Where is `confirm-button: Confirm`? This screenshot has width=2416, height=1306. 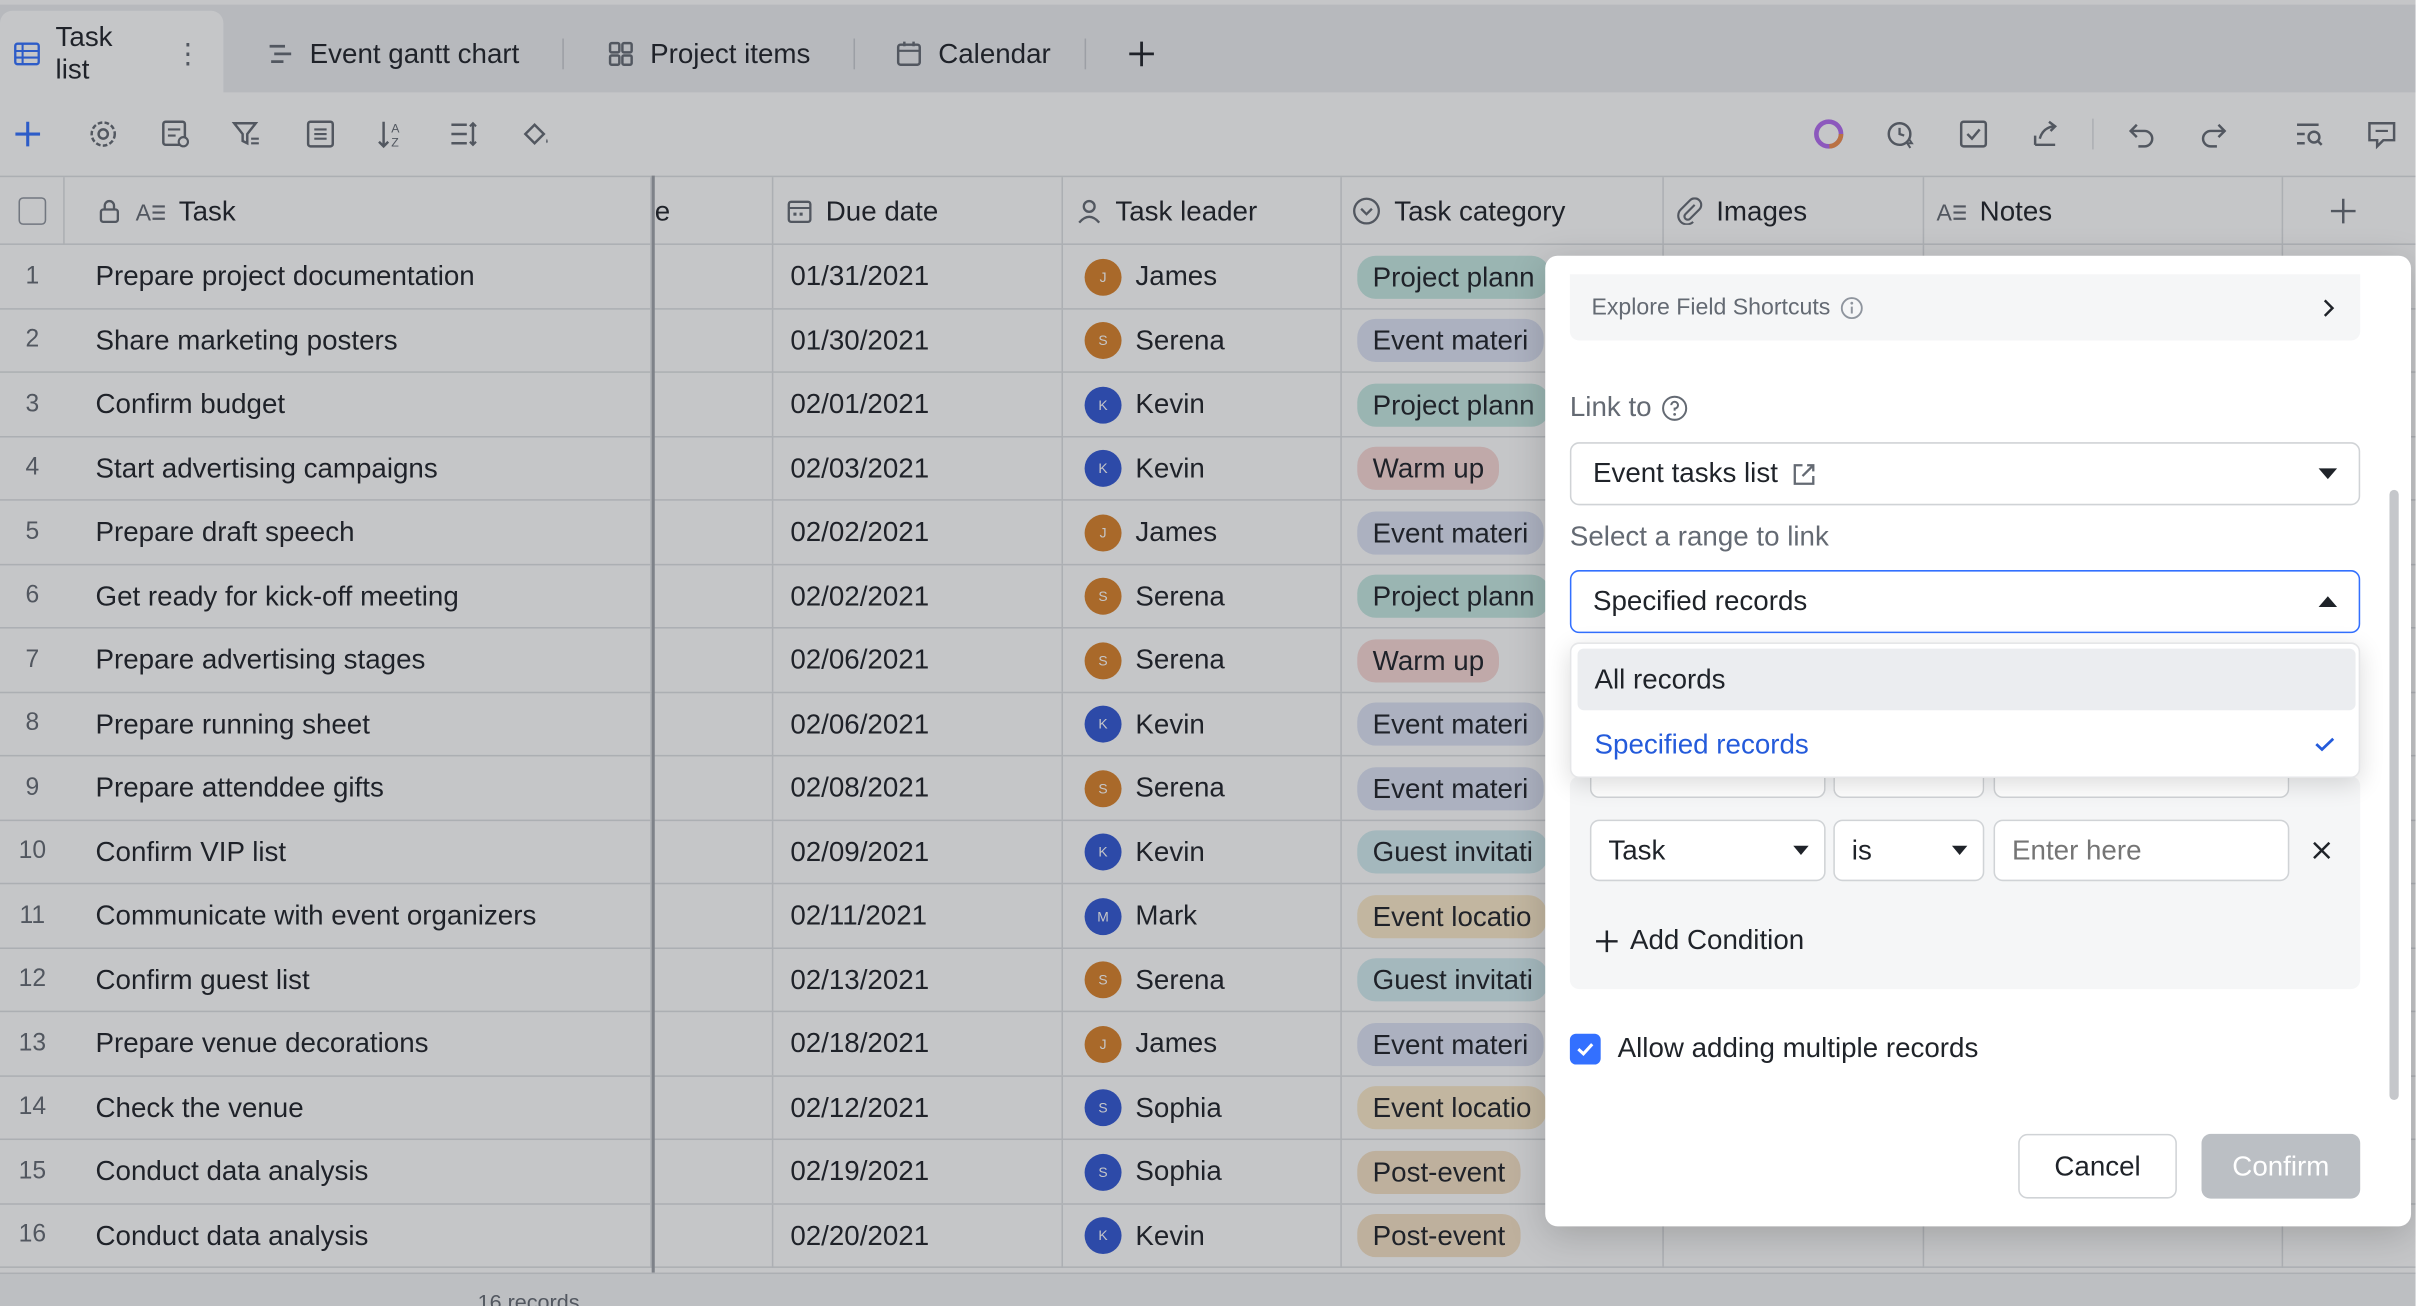
confirm-button: Confirm is located at coordinates (2281, 1166).